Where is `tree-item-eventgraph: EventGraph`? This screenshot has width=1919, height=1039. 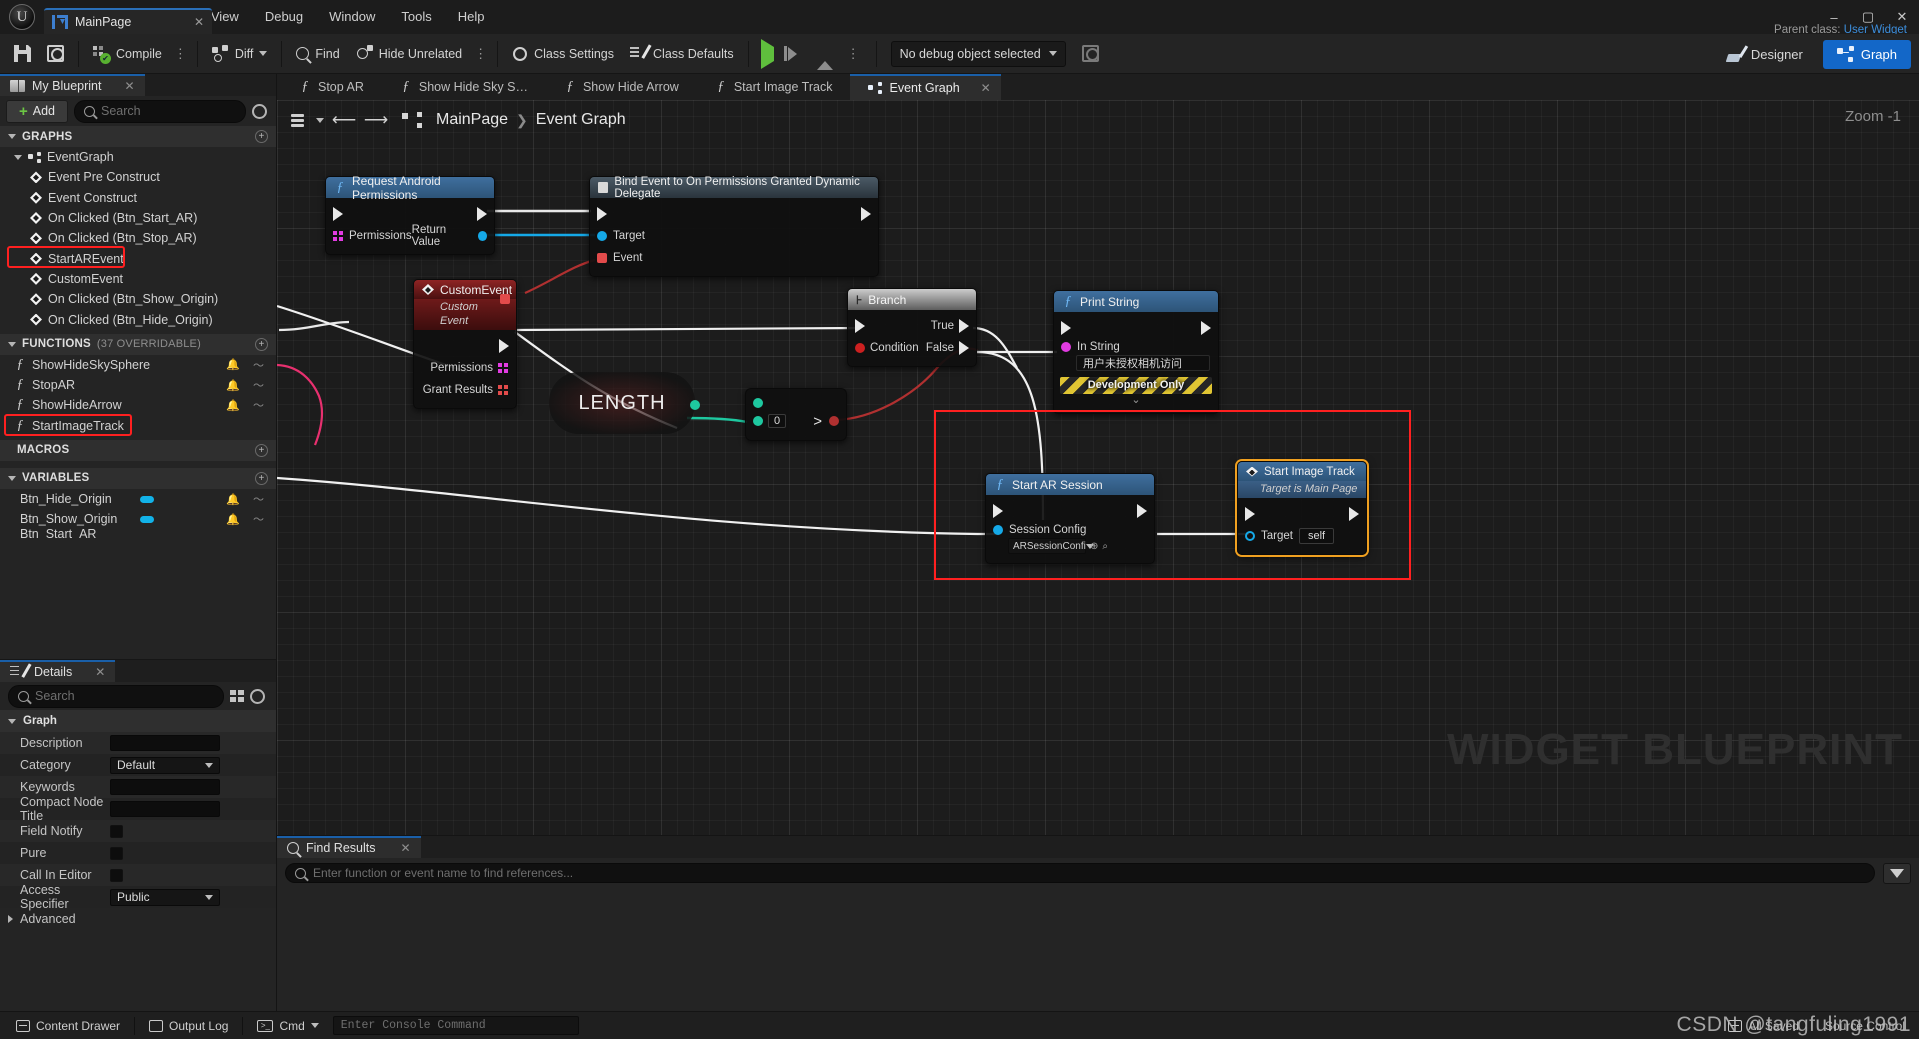 tree-item-eventgraph: EventGraph is located at coordinates (138, 157).